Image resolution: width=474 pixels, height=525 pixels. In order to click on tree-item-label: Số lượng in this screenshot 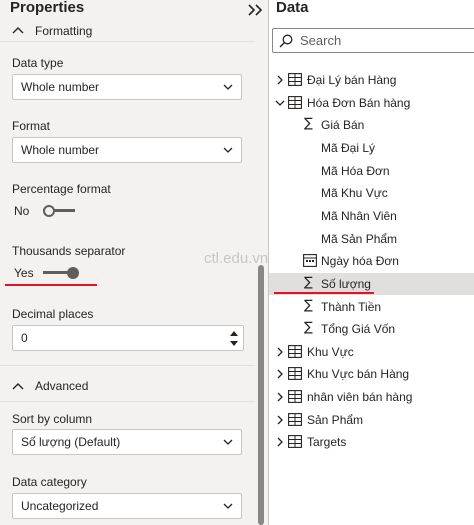, I will do `click(346, 283)`.